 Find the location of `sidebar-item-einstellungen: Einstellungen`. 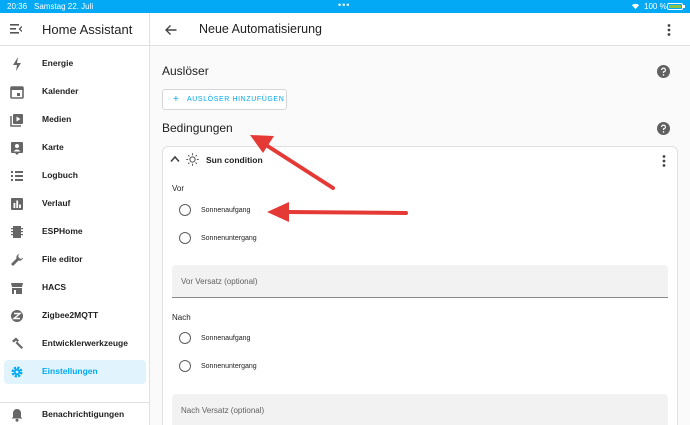

sidebar-item-einstellungen: Einstellungen is located at coordinates (75, 372).